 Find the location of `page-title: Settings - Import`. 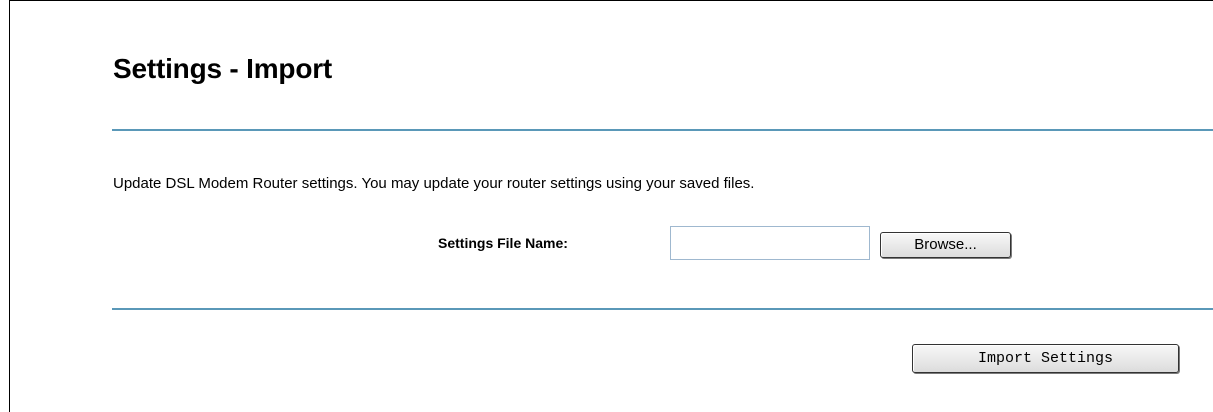

page-title: Settings - Import is located at coordinates (223, 68).